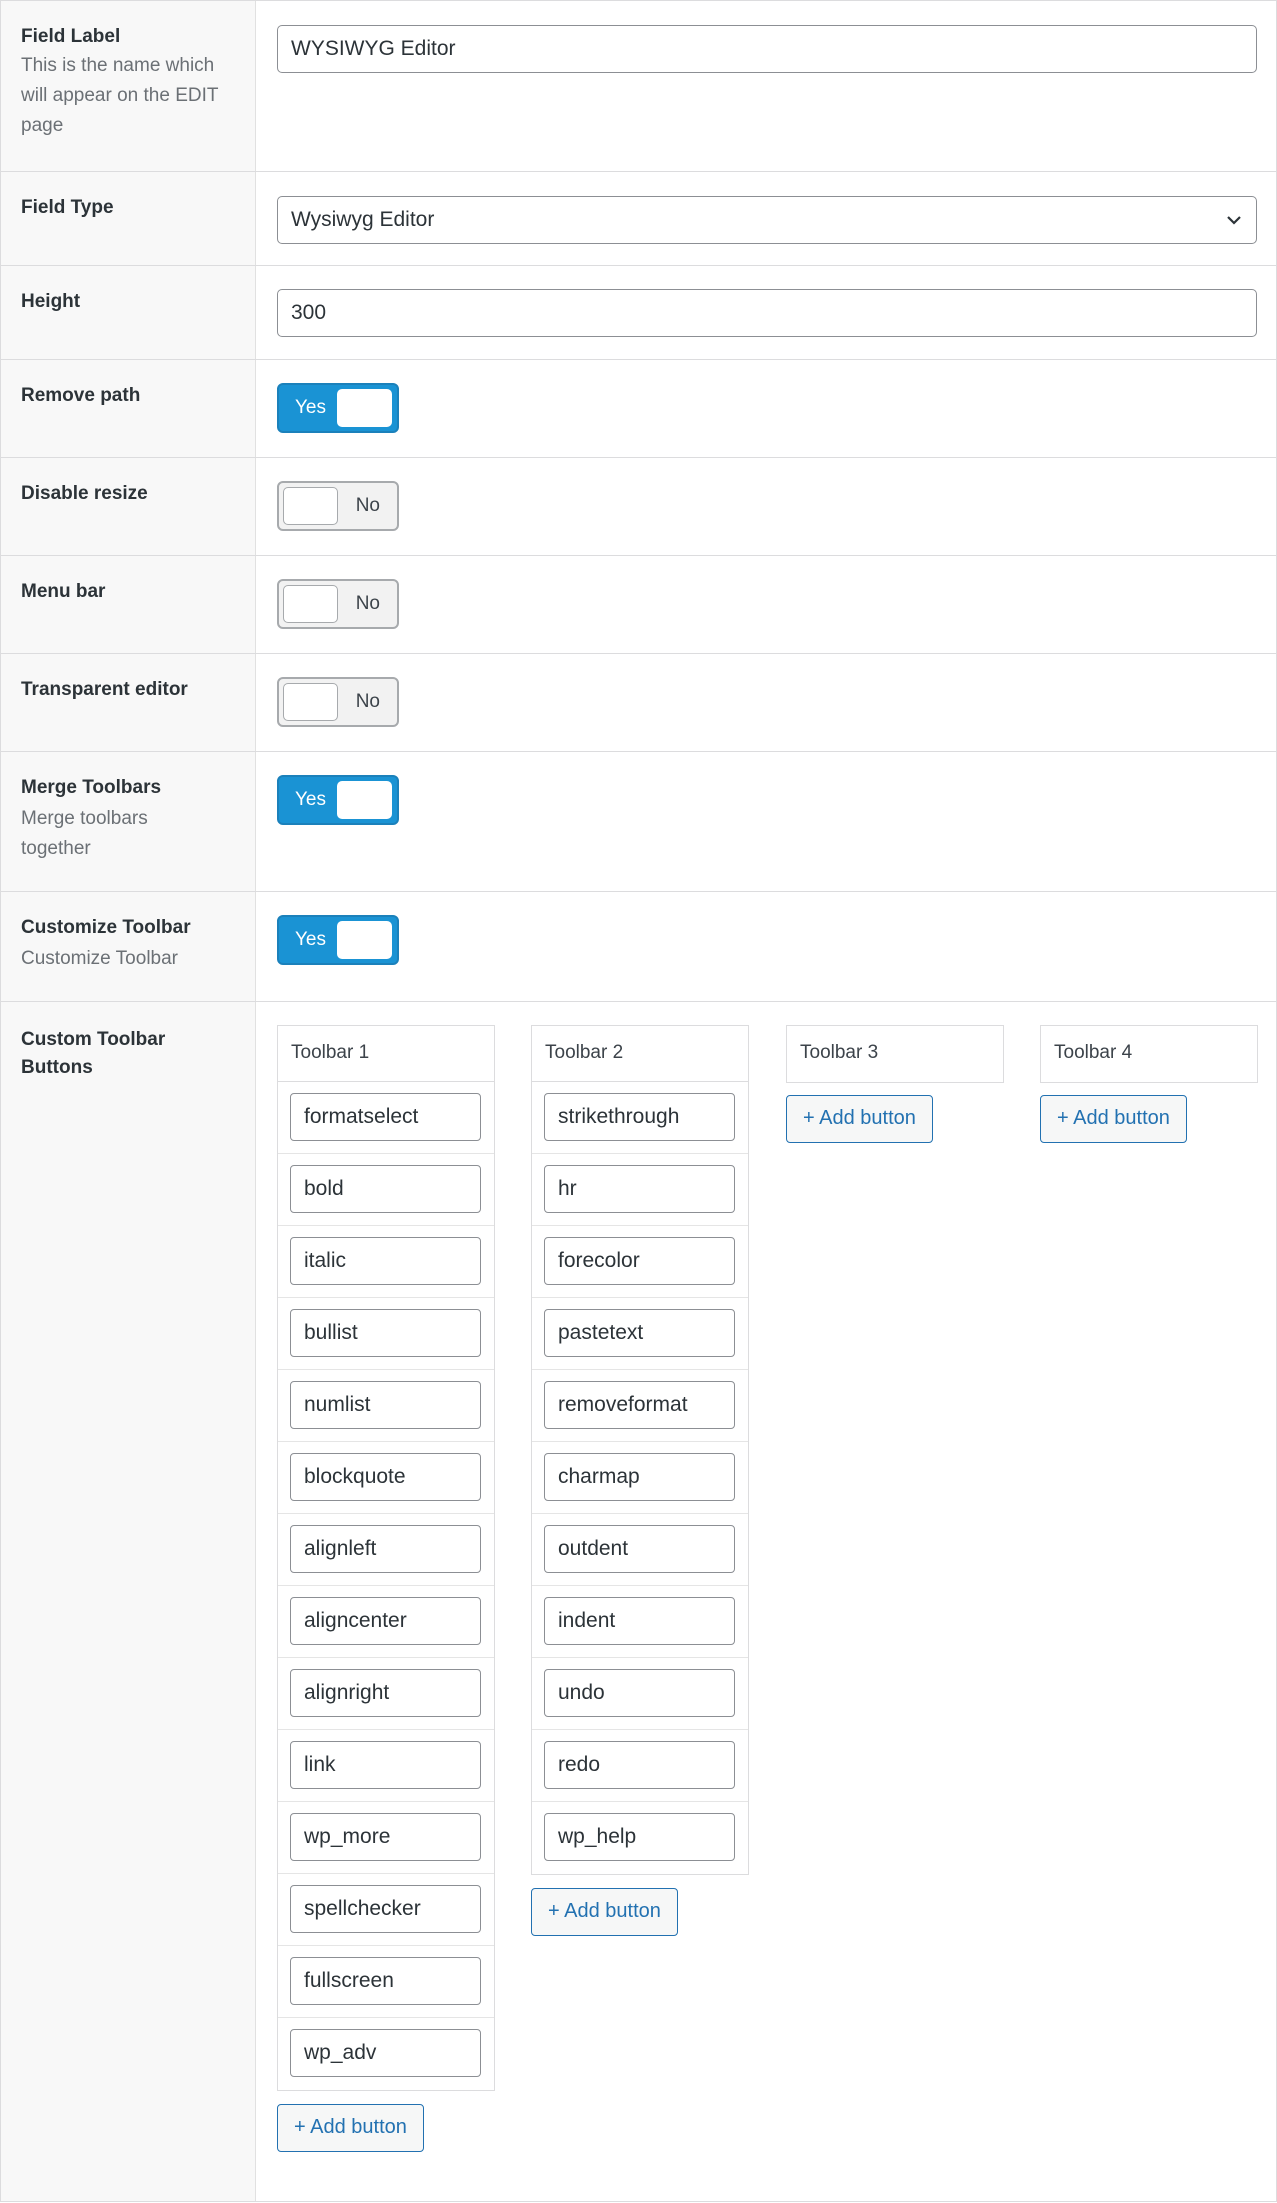  I want to click on toolbar-4-header: Toolbar 4, so click(1093, 1052).